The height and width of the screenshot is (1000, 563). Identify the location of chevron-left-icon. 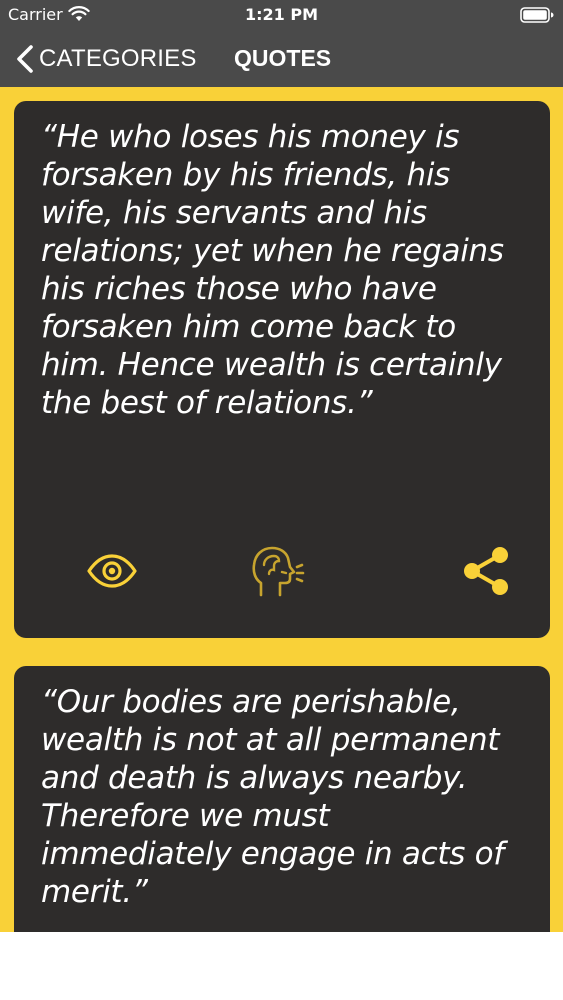
(25, 59).